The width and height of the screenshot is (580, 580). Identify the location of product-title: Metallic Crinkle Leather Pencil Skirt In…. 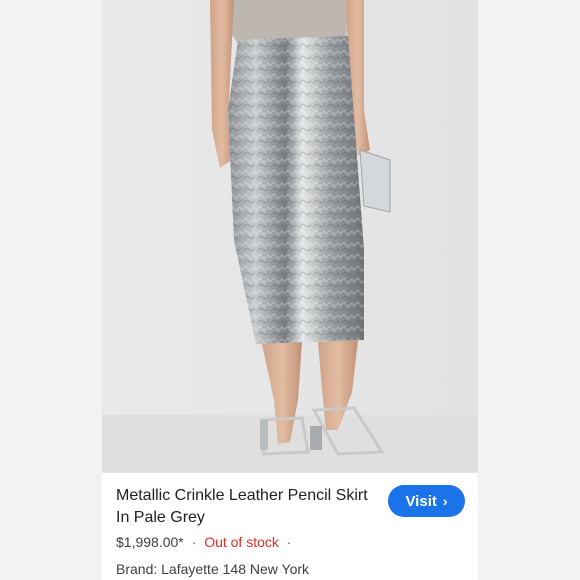
(246, 507).